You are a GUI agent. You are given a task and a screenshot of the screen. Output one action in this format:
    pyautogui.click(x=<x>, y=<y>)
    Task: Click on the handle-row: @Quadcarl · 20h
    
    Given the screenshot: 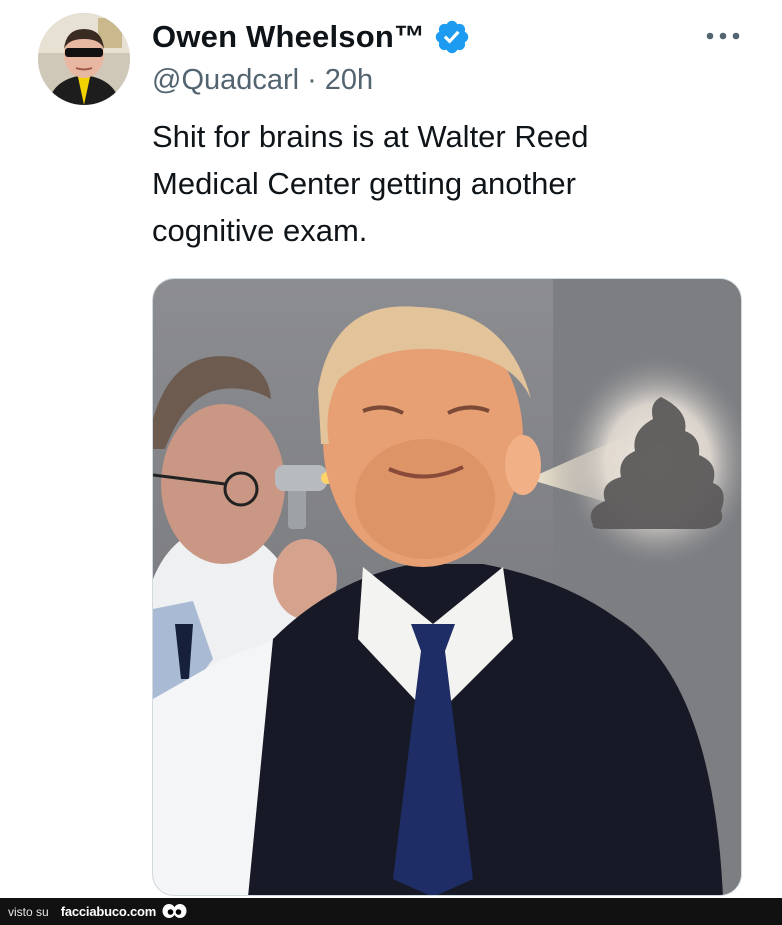 What is the action you would take?
    pyautogui.click(x=262, y=80)
    